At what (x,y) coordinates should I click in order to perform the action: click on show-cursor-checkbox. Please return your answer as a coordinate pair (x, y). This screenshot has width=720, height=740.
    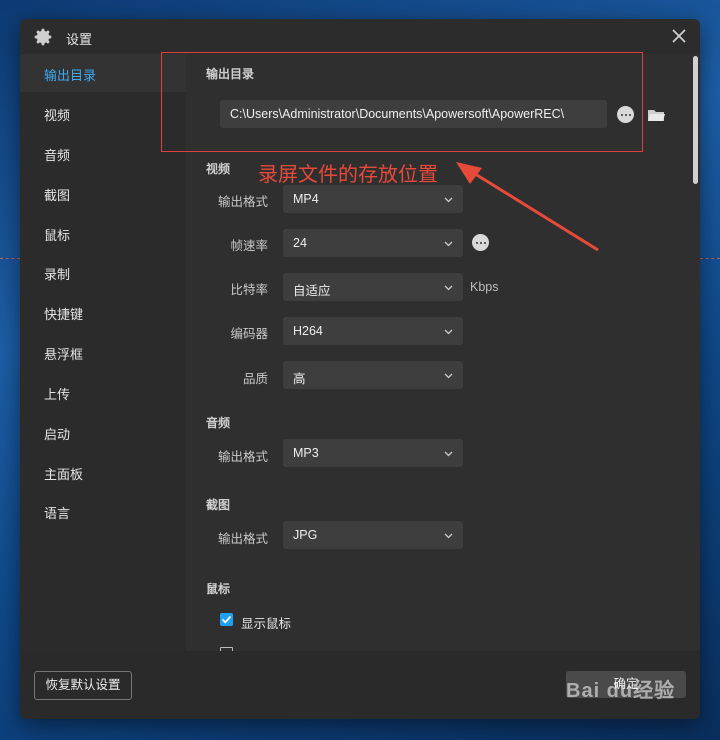
    Looking at the image, I should click on (226, 619).